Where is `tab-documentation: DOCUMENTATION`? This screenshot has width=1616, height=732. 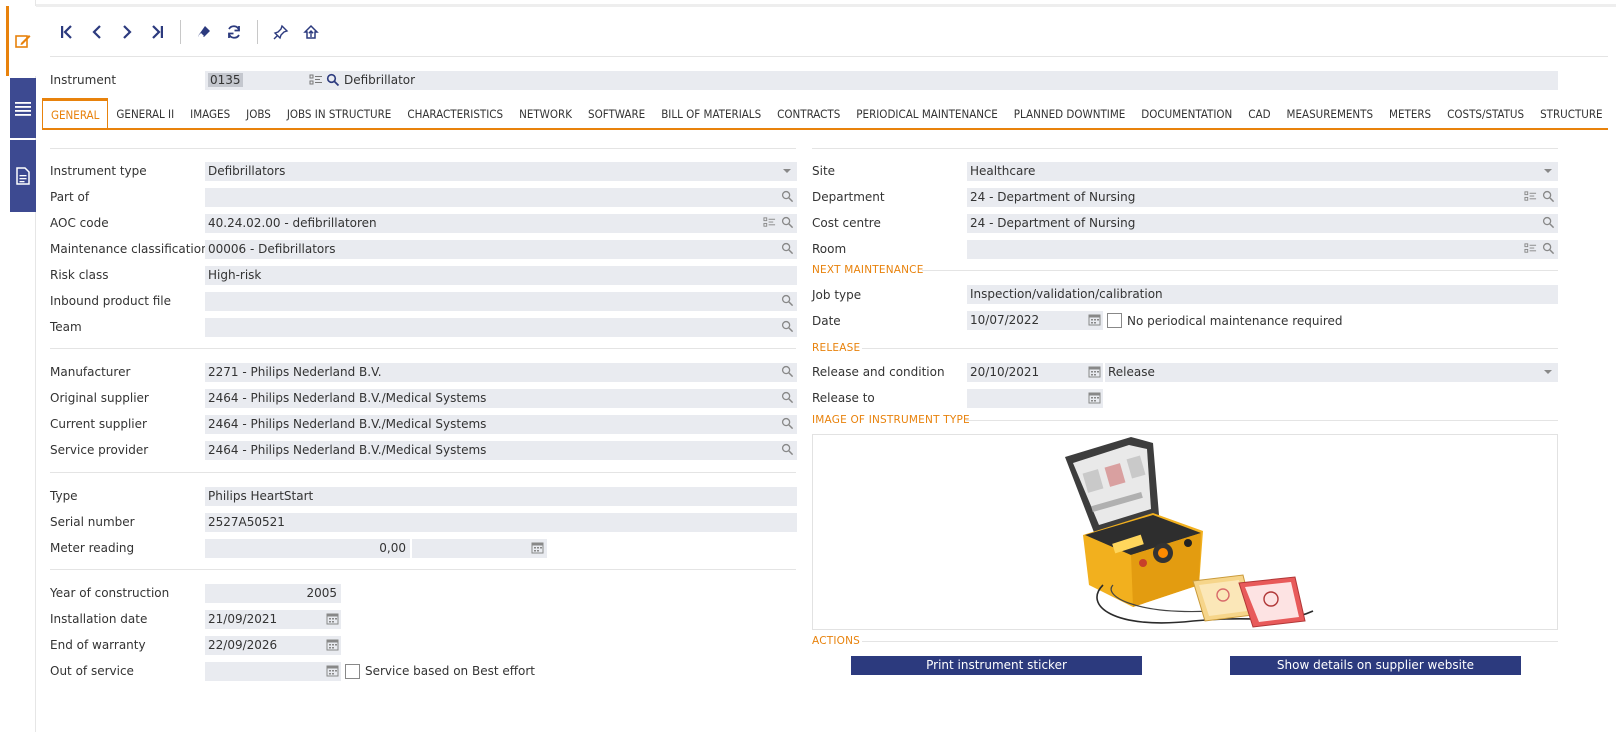
tab-documentation: DOCUMENTATION is located at coordinates (1186, 113).